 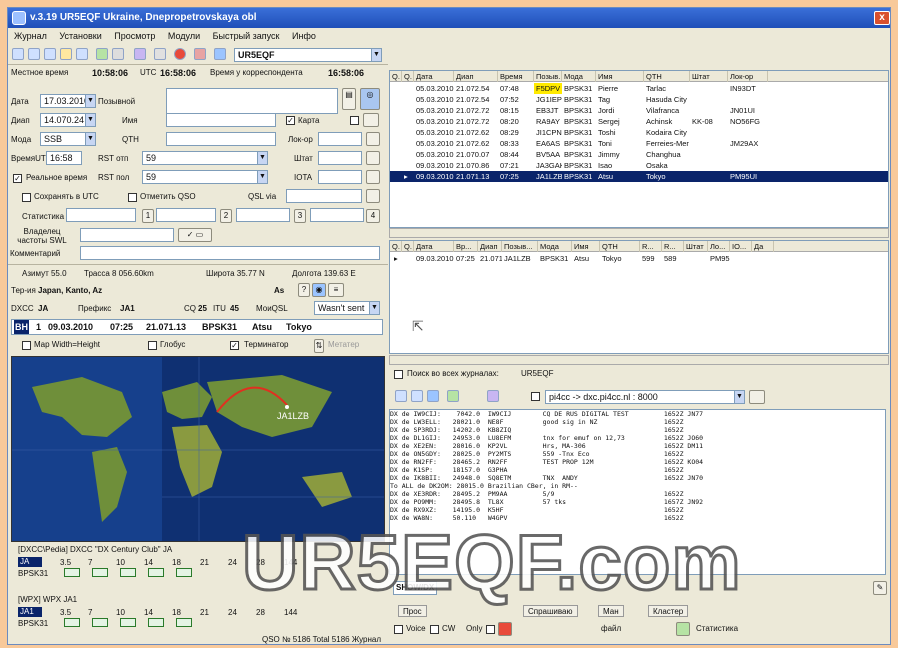 I want to click on utc-time-field: 16:58, so click(x=64, y=158).